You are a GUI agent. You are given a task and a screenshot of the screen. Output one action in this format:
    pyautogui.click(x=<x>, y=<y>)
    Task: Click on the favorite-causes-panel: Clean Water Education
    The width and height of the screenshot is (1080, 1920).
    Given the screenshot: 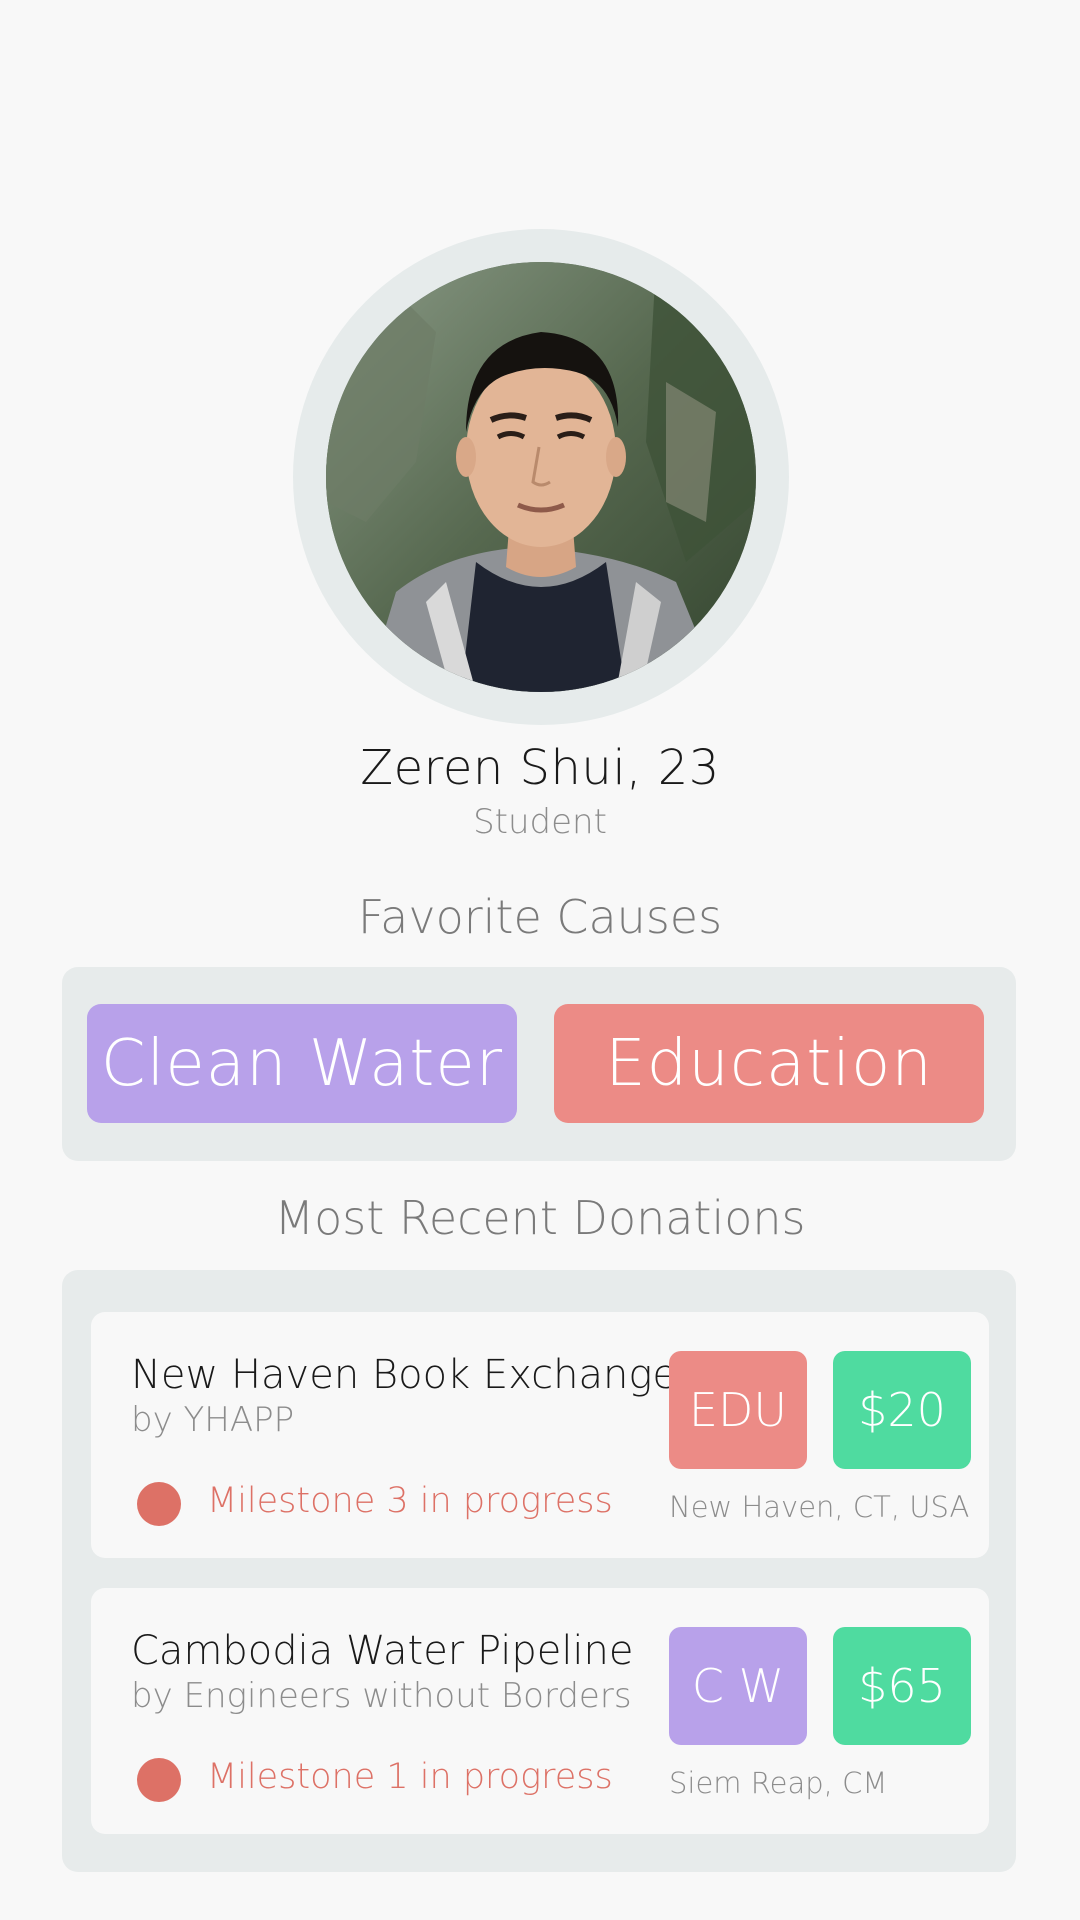 What is the action you would take?
    pyautogui.click(x=539, y=1064)
    